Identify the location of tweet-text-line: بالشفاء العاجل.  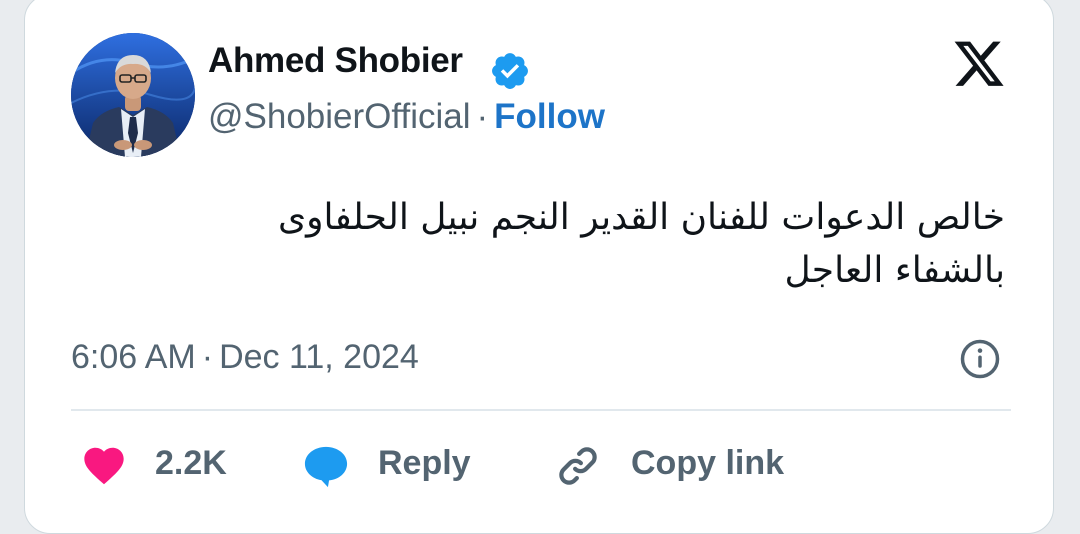
(894, 270).